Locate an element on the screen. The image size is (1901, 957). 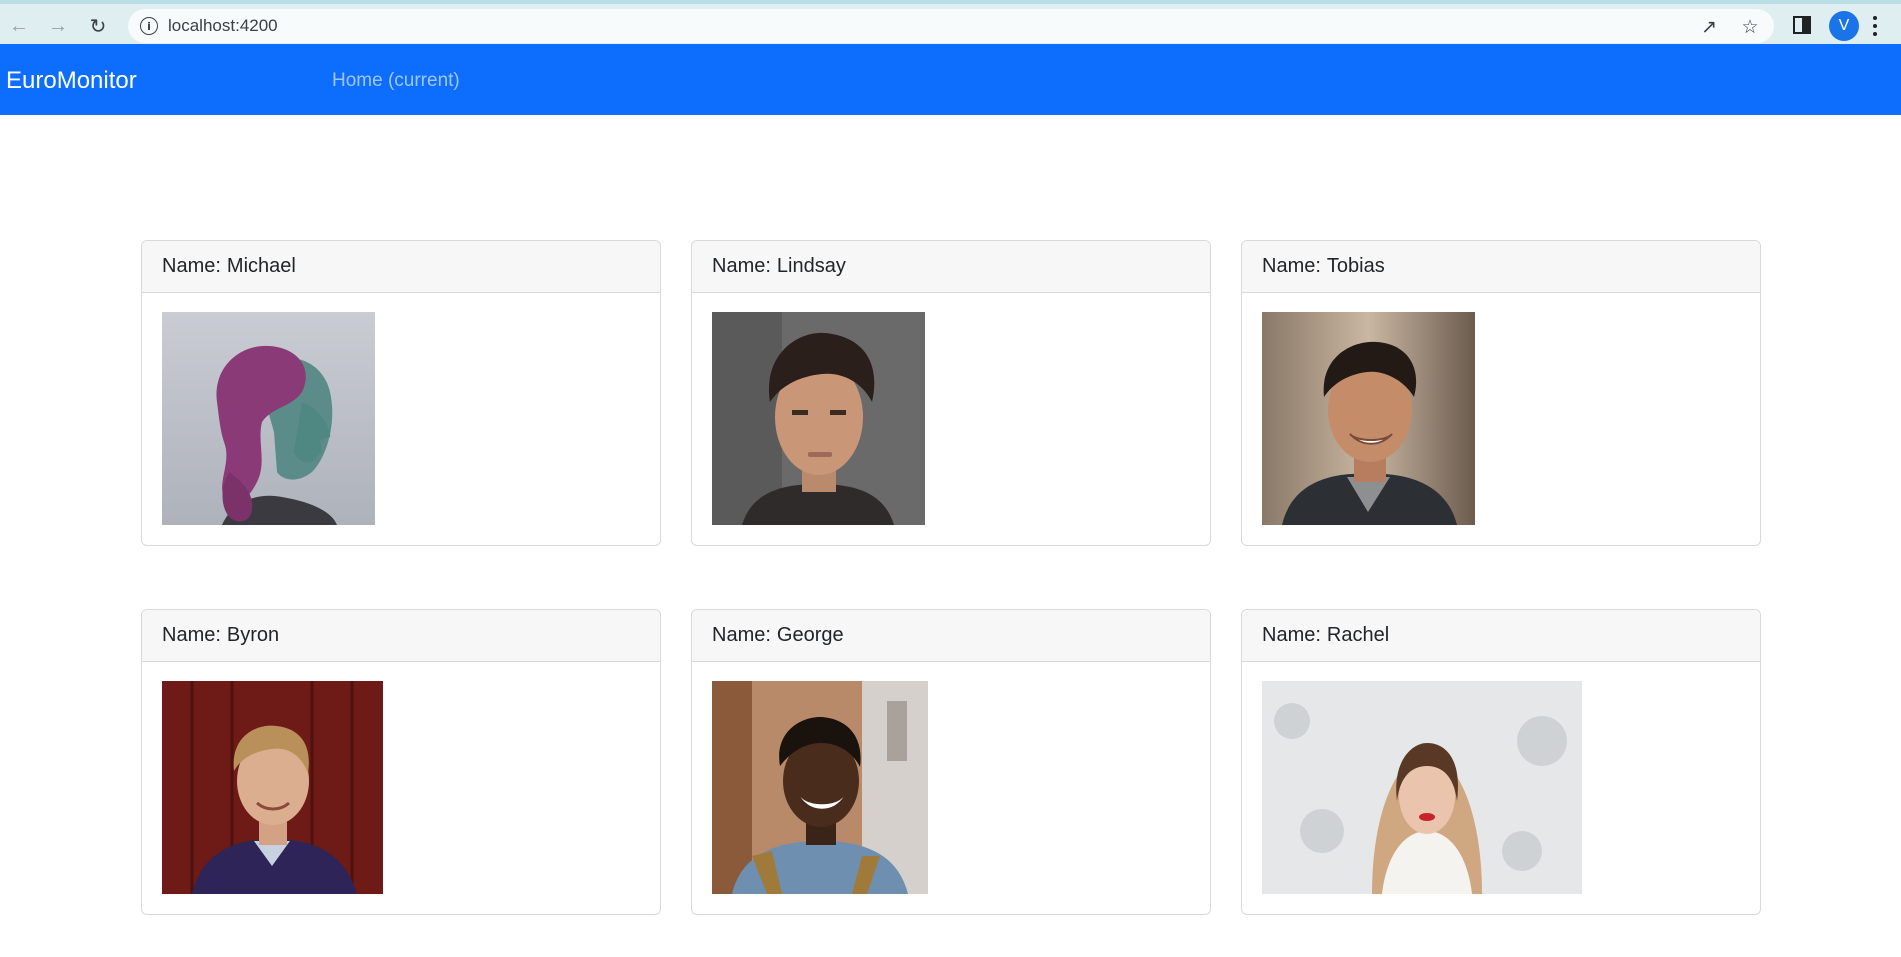
profile-avatar: V is located at coordinates (1844, 26).